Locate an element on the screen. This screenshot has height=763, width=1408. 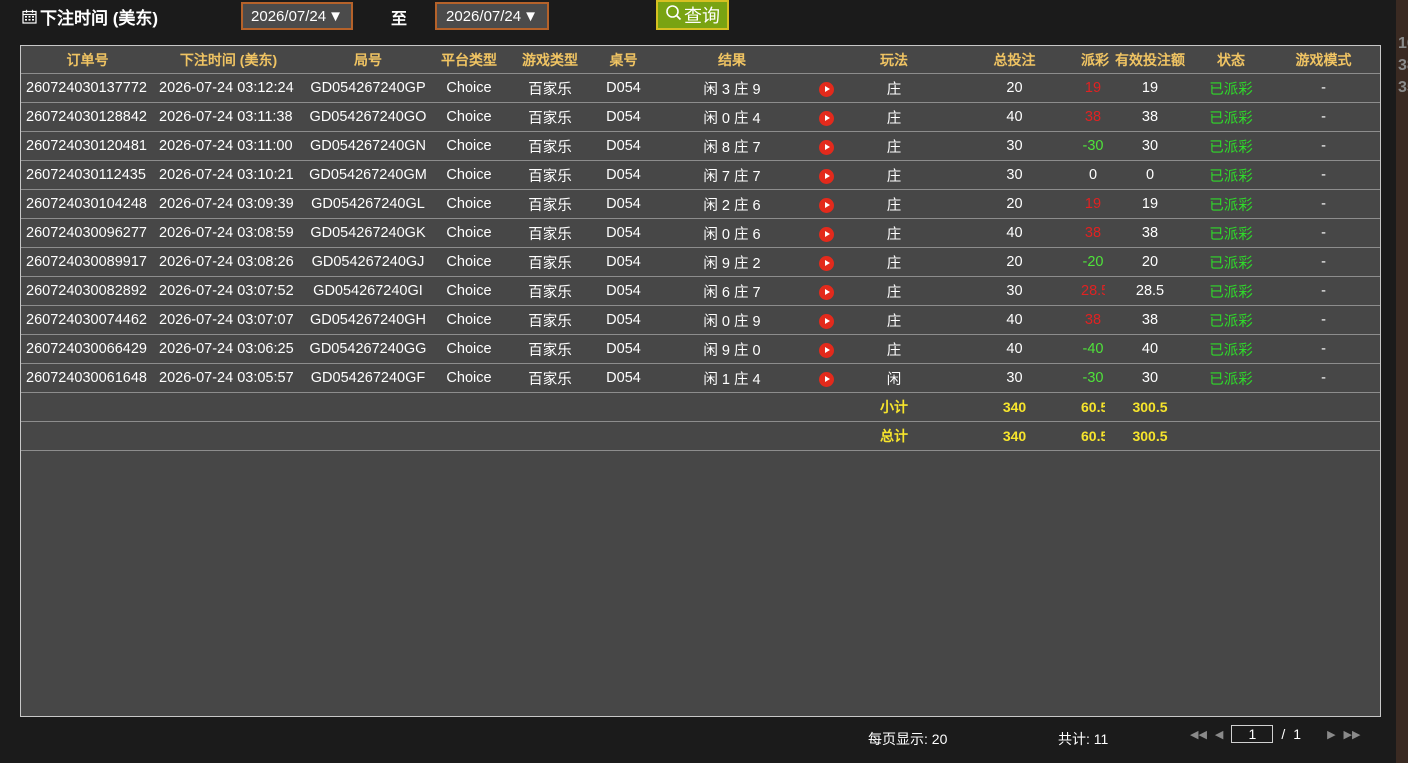
column-header: 桌号 is located at coordinates (623, 60).